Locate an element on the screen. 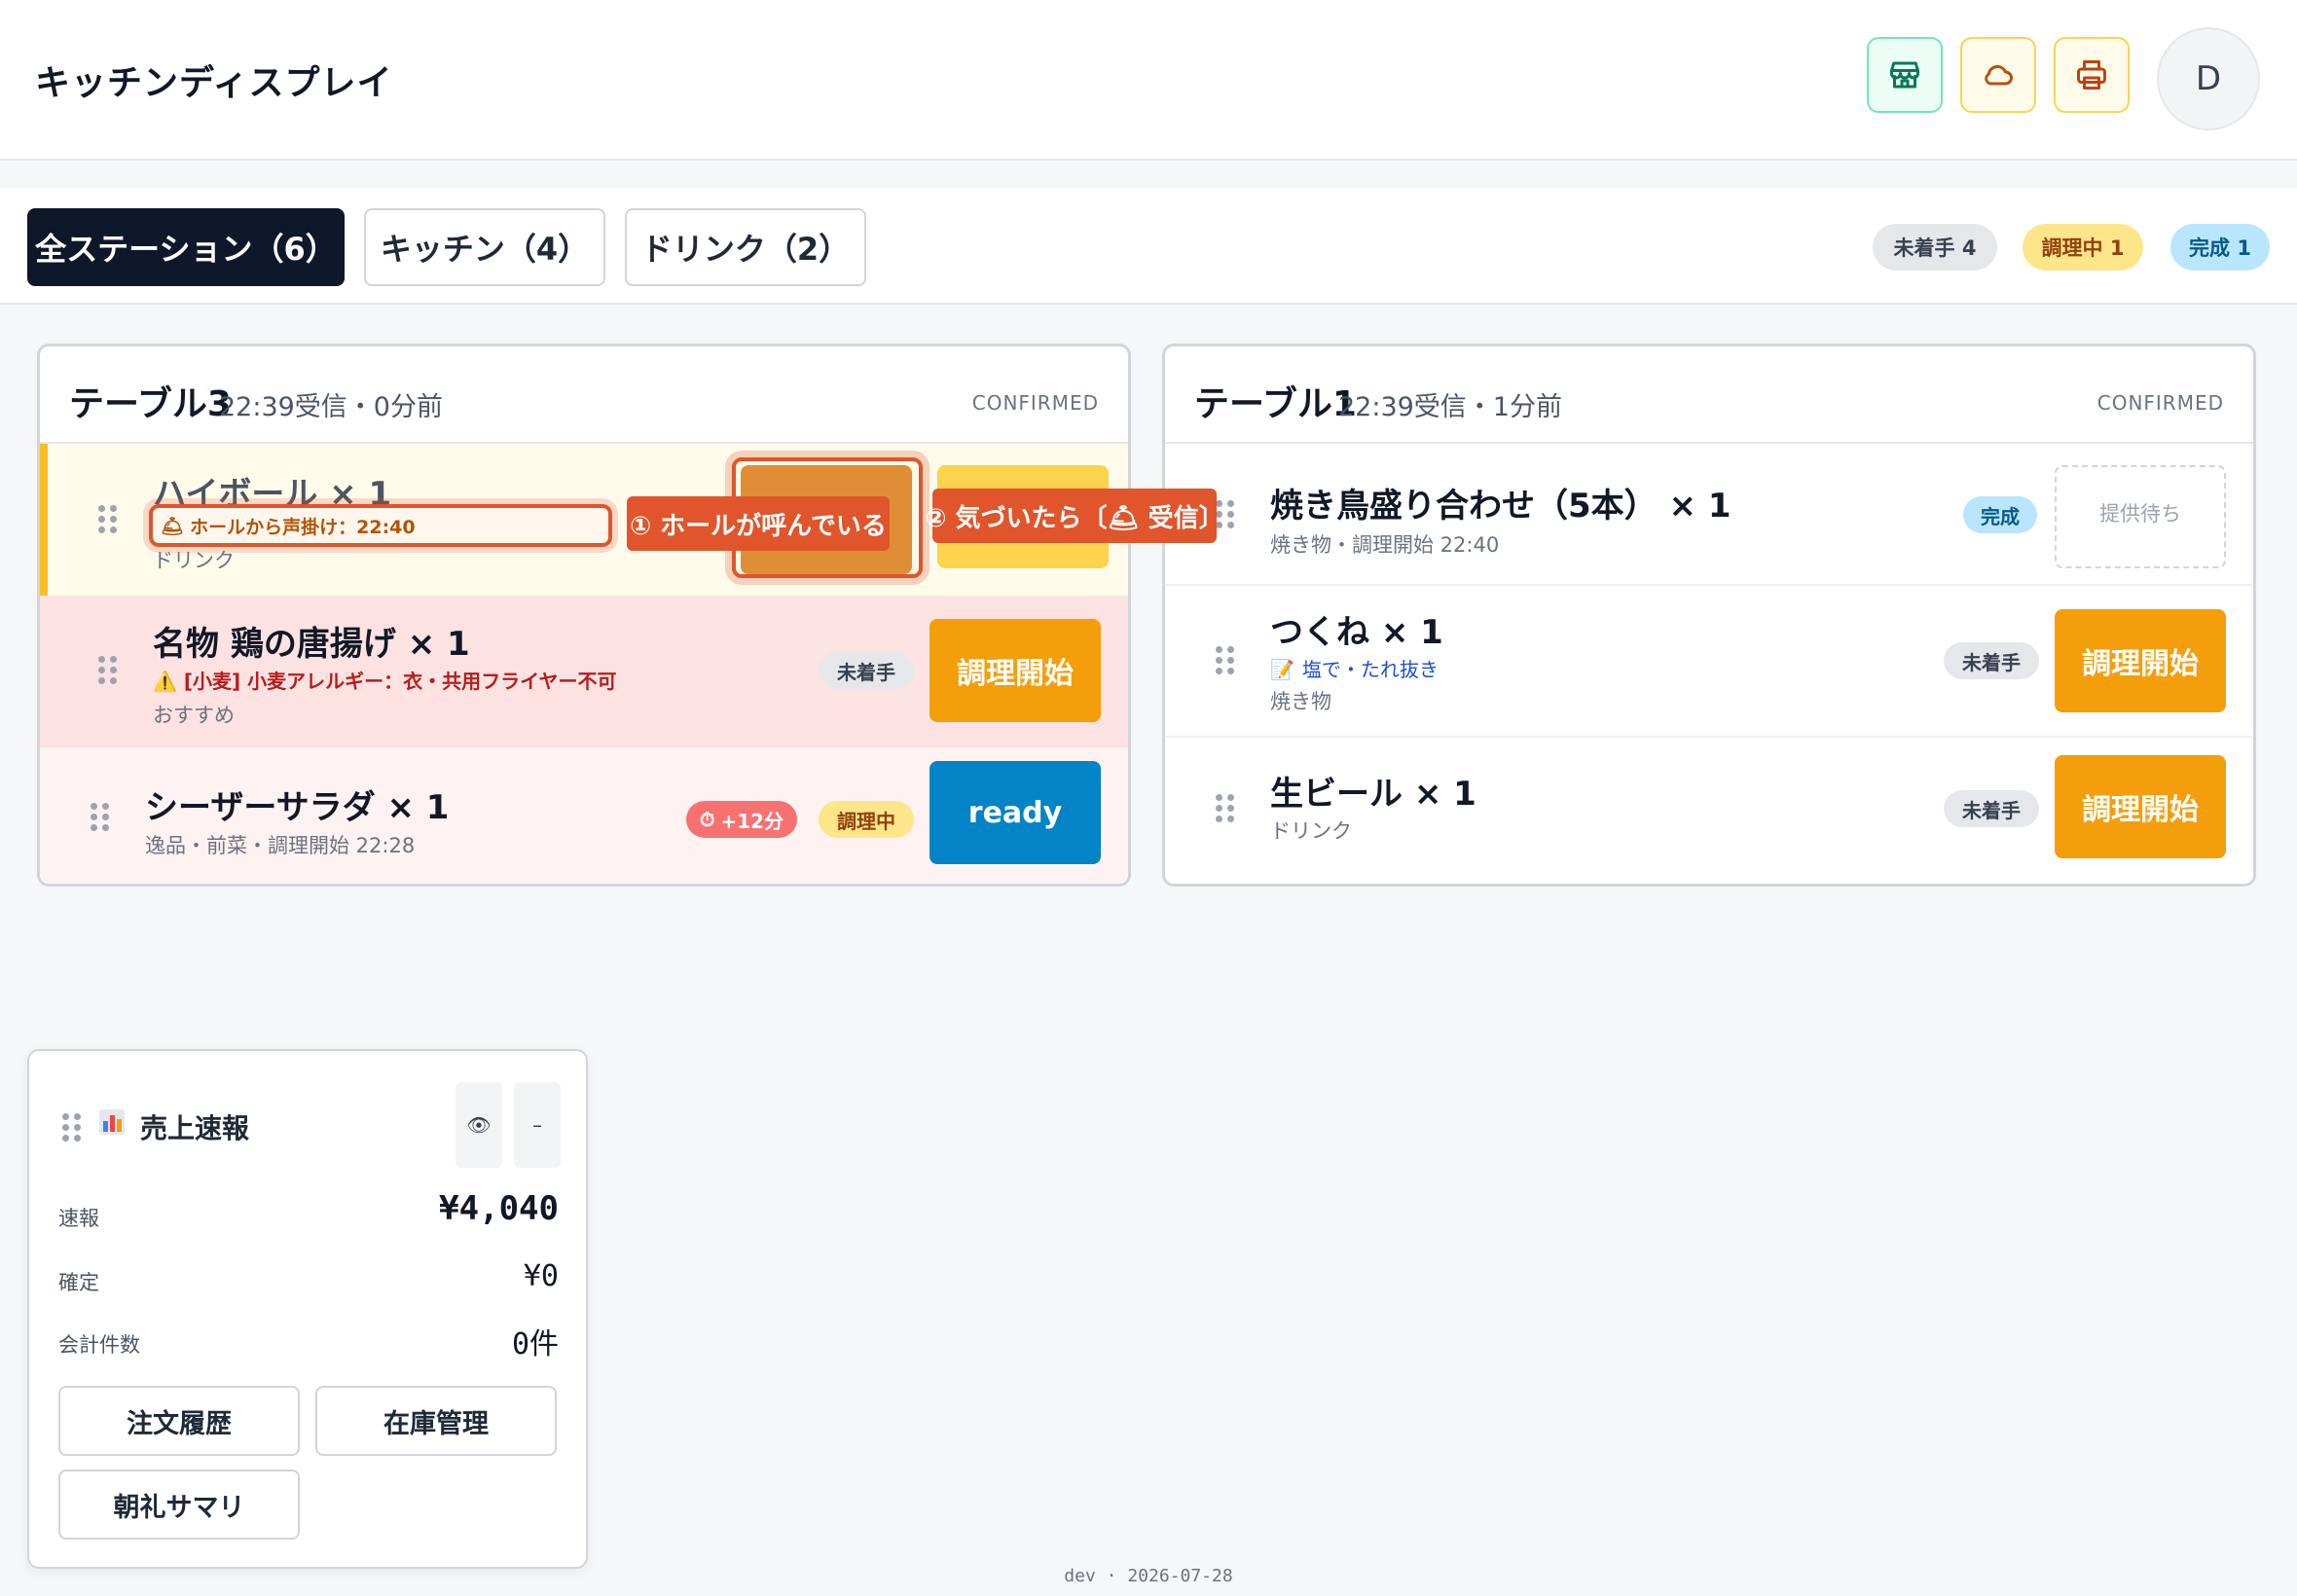  item-name: 生ビール × 1 is located at coordinates (1373, 794).